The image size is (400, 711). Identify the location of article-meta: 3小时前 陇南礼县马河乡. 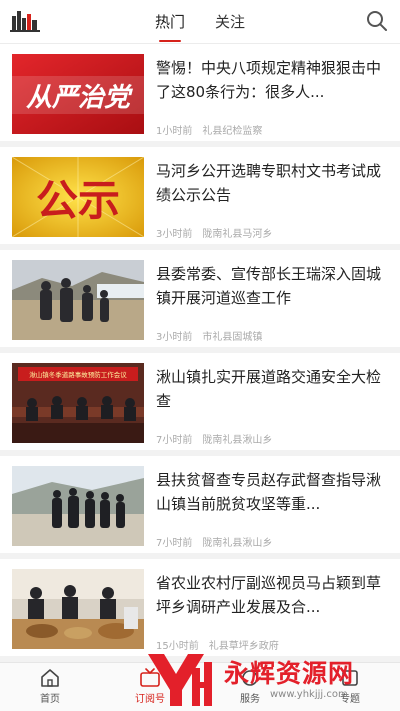
(214, 232).